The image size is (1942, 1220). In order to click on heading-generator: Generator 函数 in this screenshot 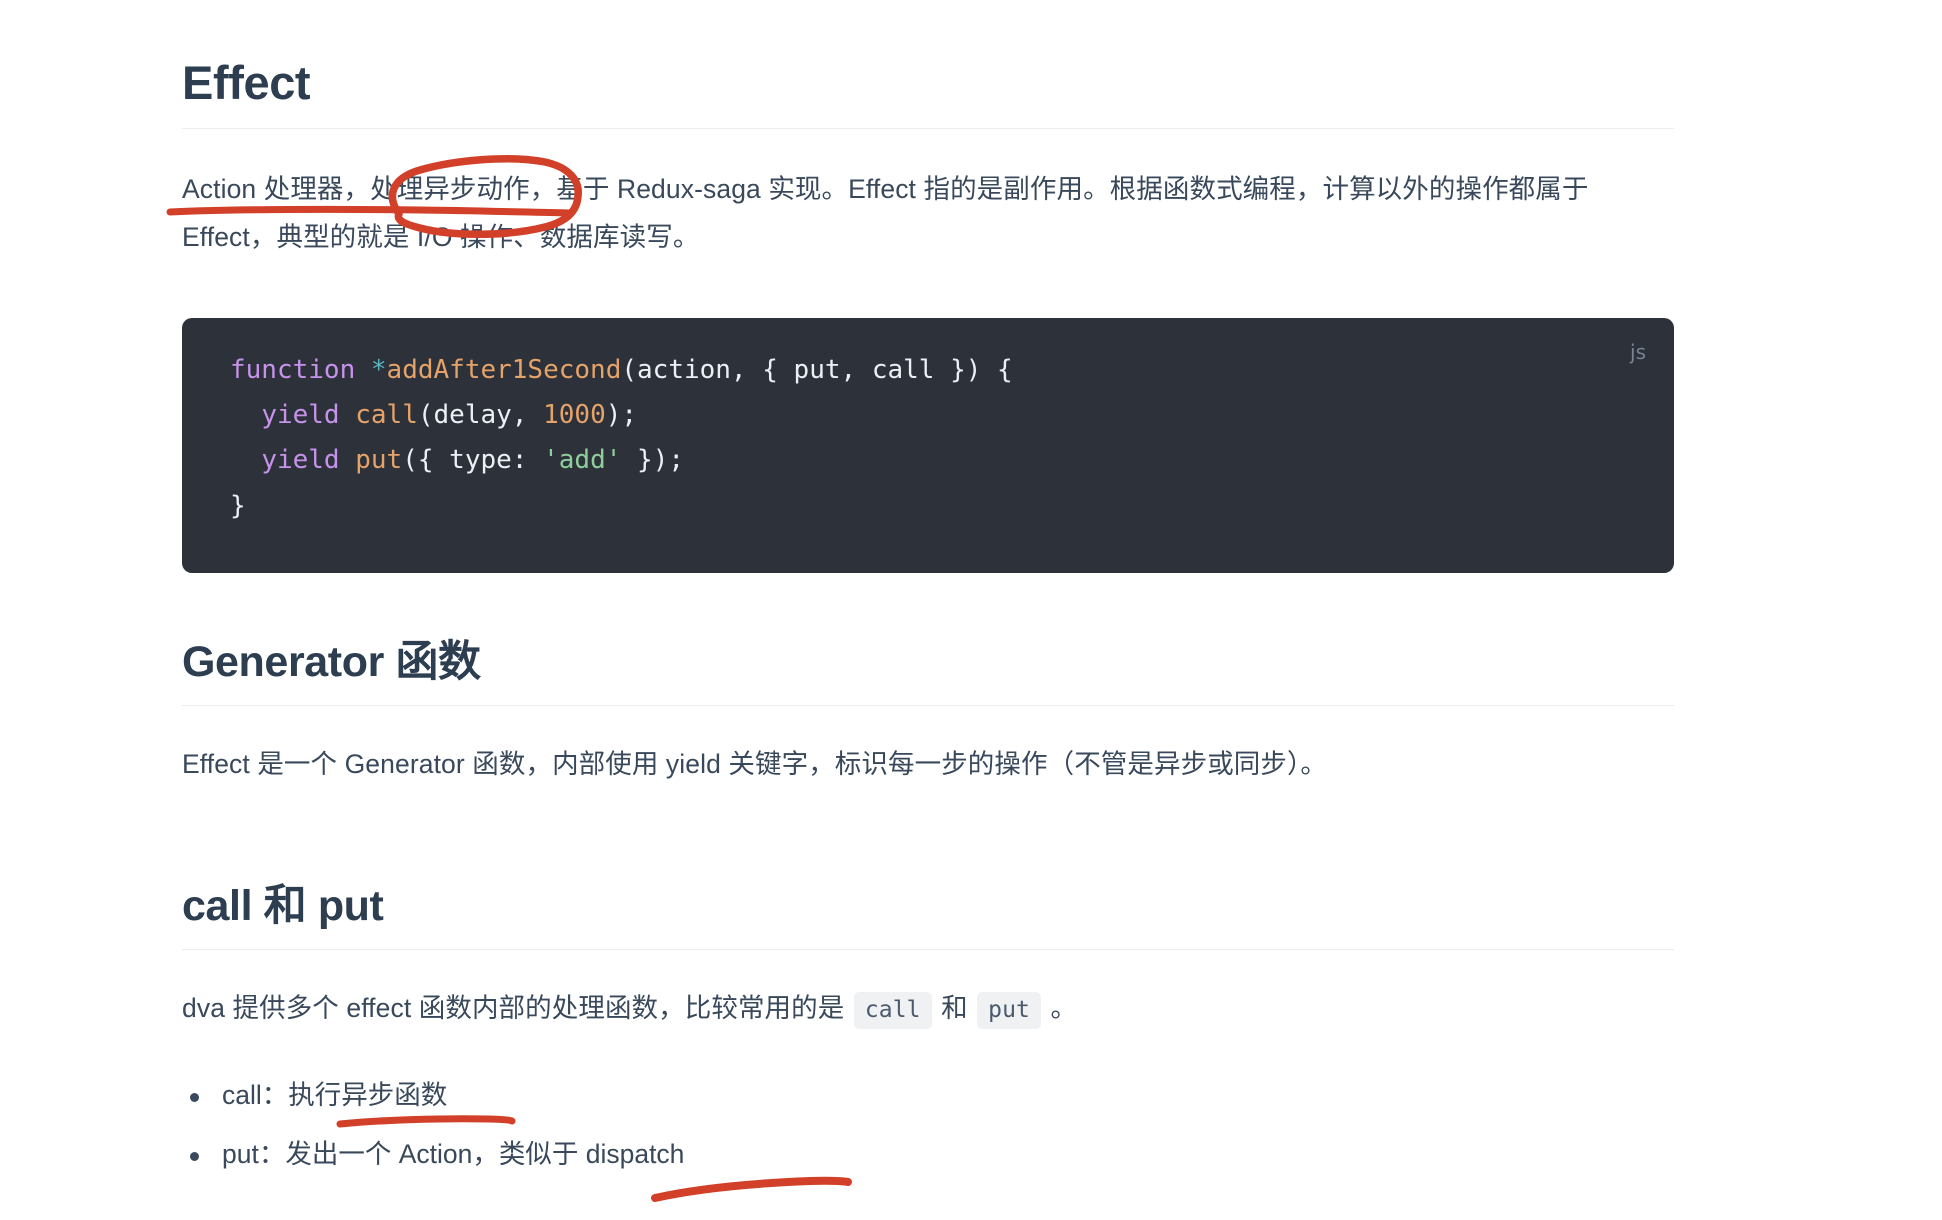, I will do `click(928, 672)`.